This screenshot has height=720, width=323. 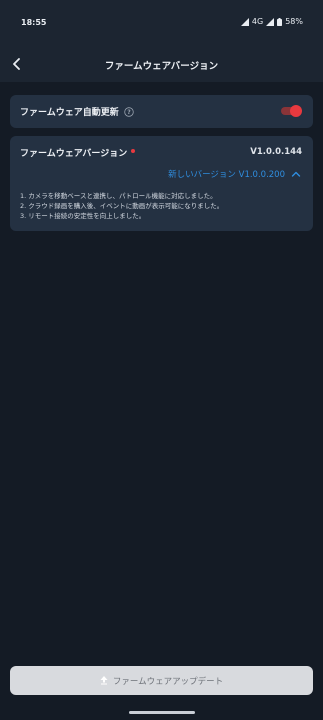 I want to click on new-version-label: 新しいバージョン V1.0.0.200, so click(x=226, y=175).